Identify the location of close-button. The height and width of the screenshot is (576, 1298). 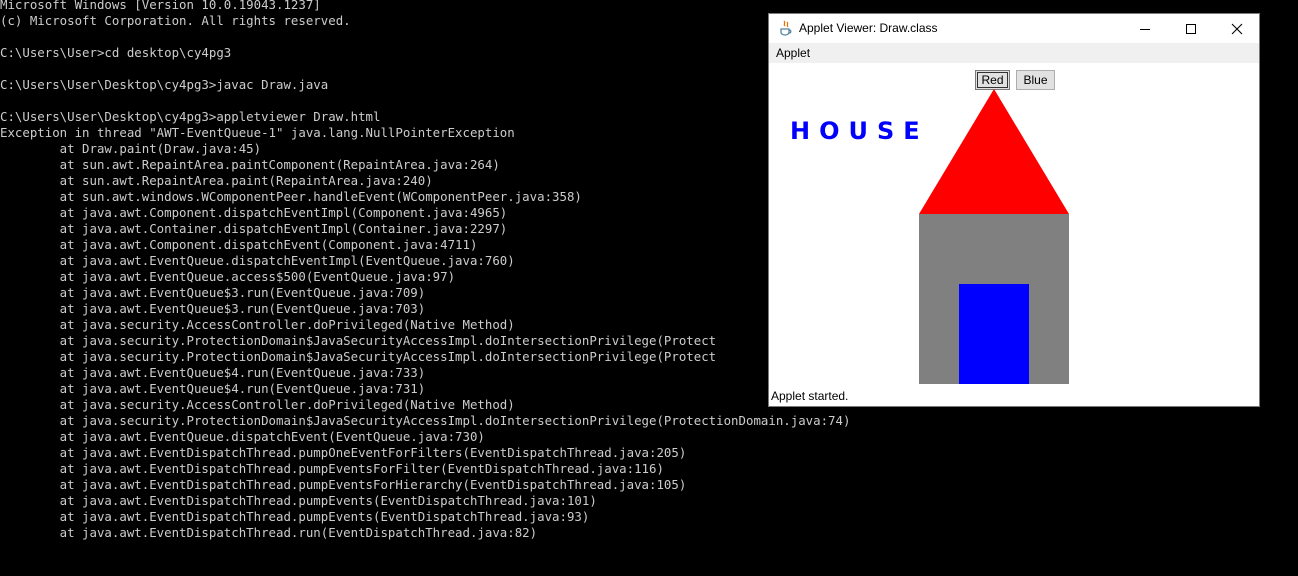
(1236, 28).